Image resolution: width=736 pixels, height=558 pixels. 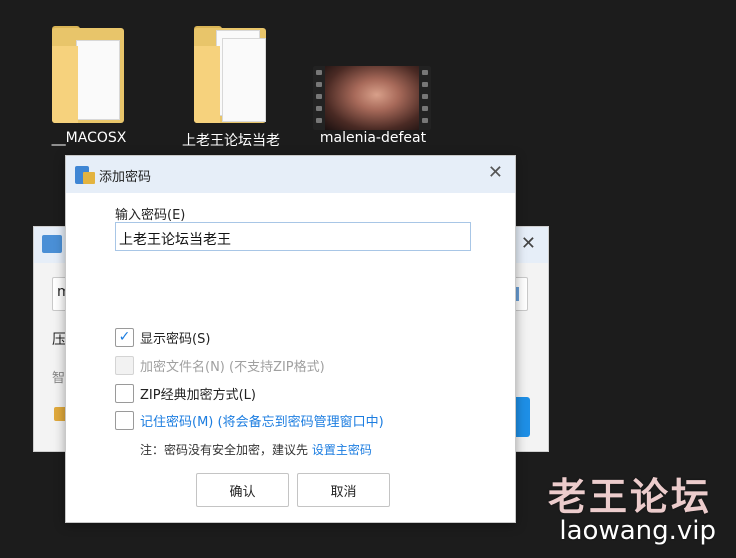 What do you see at coordinates (232, 367) in the screenshot?
I see `option-label: 加密文件名(N) (不支持ZIP格式)` at bounding box center [232, 367].